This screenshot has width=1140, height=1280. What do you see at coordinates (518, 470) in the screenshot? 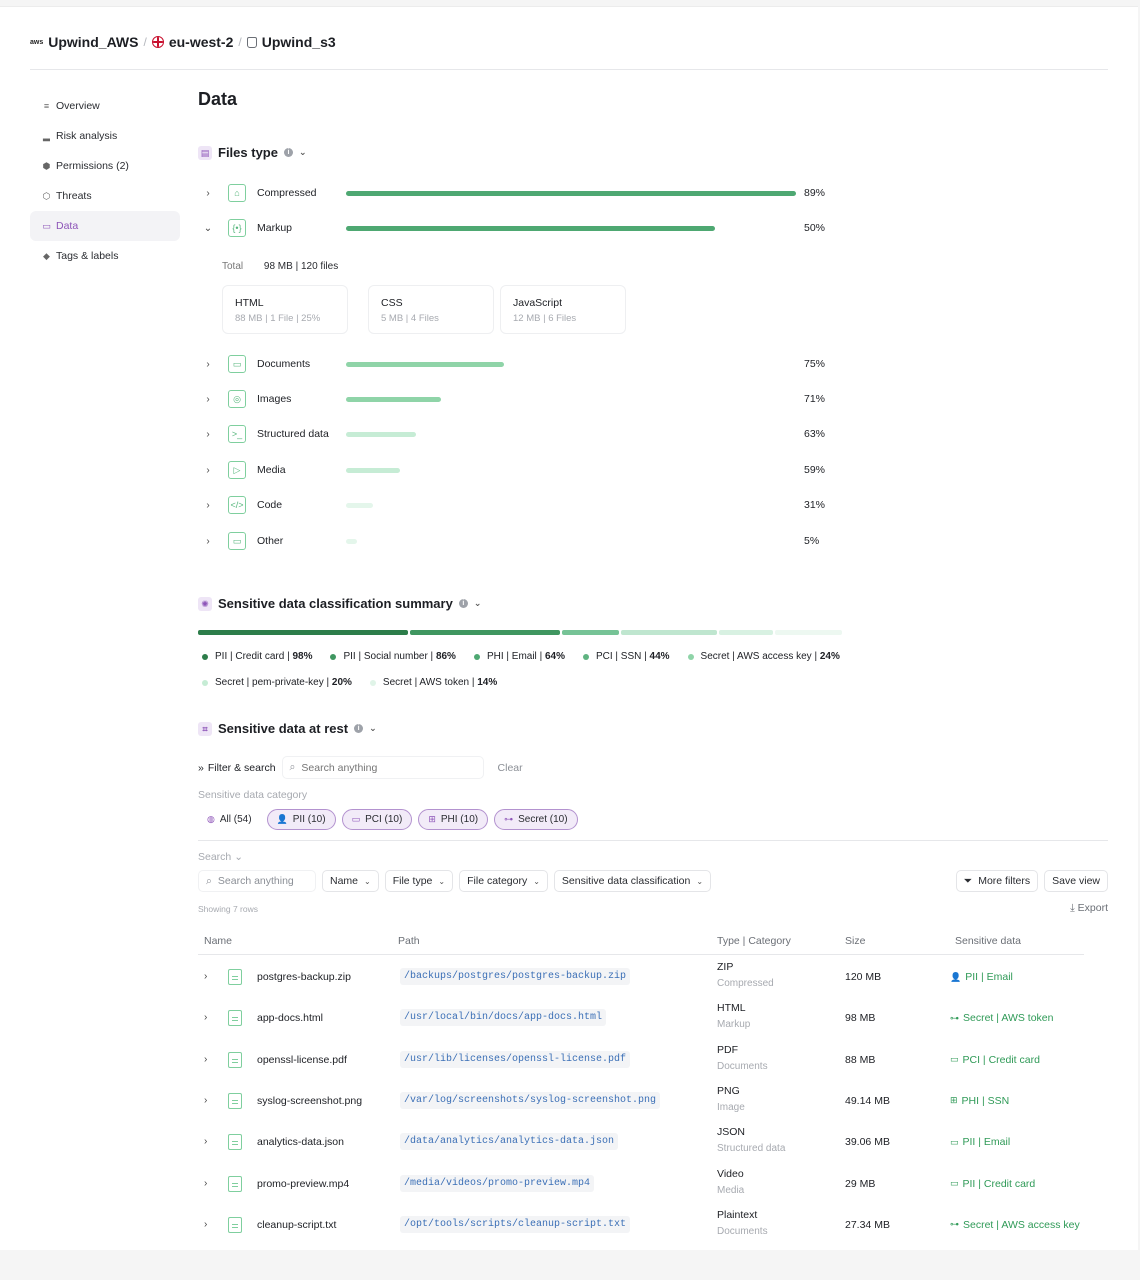
I see `file-type-row: › ▷ Media 59%` at bounding box center [518, 470].